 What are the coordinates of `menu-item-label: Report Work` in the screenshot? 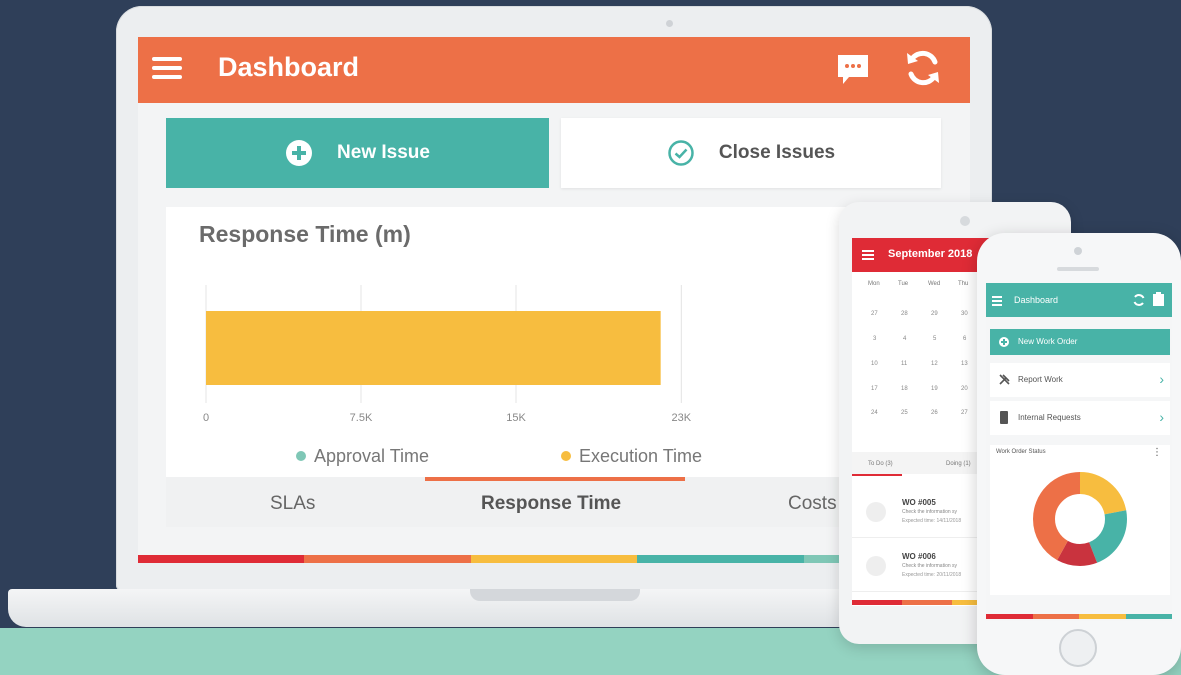 It's located at (1040, 379).